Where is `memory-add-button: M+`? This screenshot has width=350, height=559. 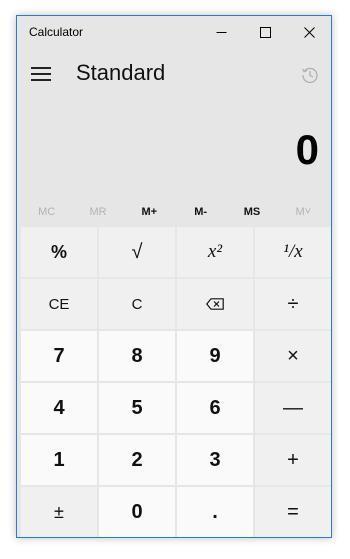
memory-add-button: M+ is located at coordinates (149, 212).